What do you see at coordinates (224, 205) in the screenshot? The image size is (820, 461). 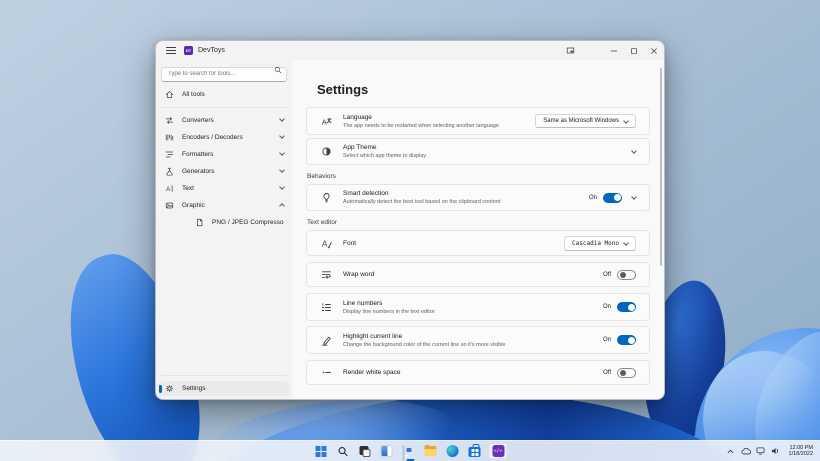 I see `sidebar-item-graphic: Graphic` at bounding box center [224, 205].